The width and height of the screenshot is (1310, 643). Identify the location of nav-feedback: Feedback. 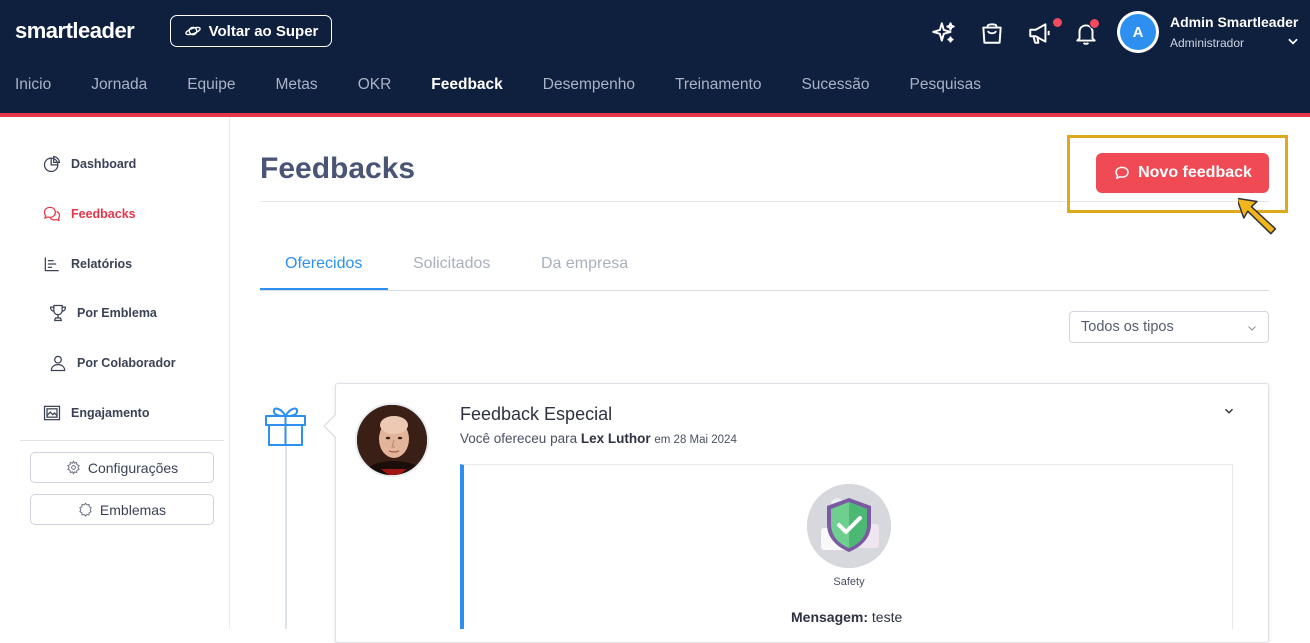
(467, 87).